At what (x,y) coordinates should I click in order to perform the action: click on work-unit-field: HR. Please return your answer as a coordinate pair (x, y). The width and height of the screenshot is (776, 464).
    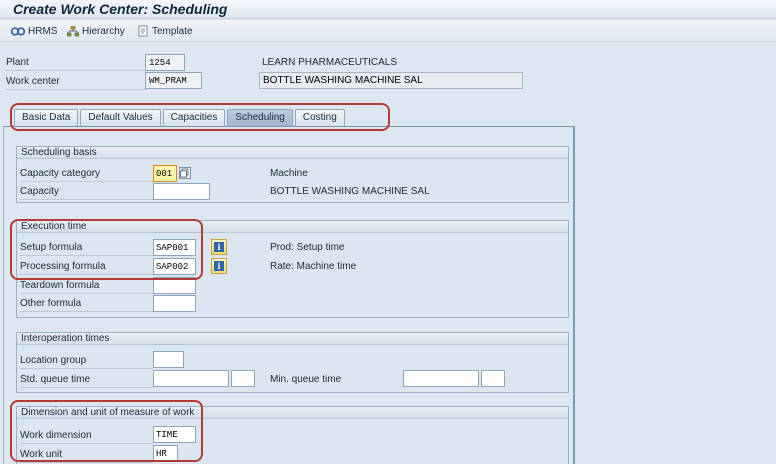
    Looking at the image, I should click on (165, 453).